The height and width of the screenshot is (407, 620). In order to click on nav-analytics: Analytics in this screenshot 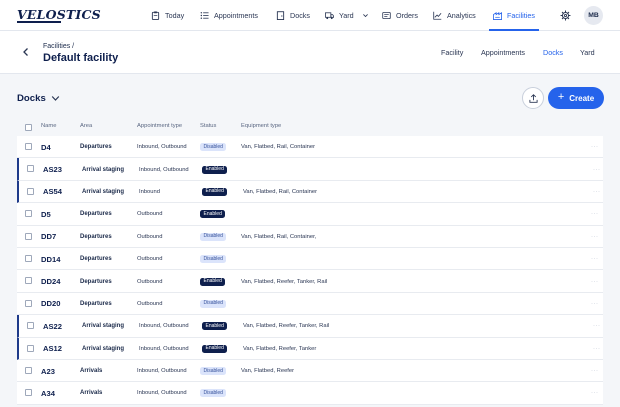, I will do `click(454, 15)`.